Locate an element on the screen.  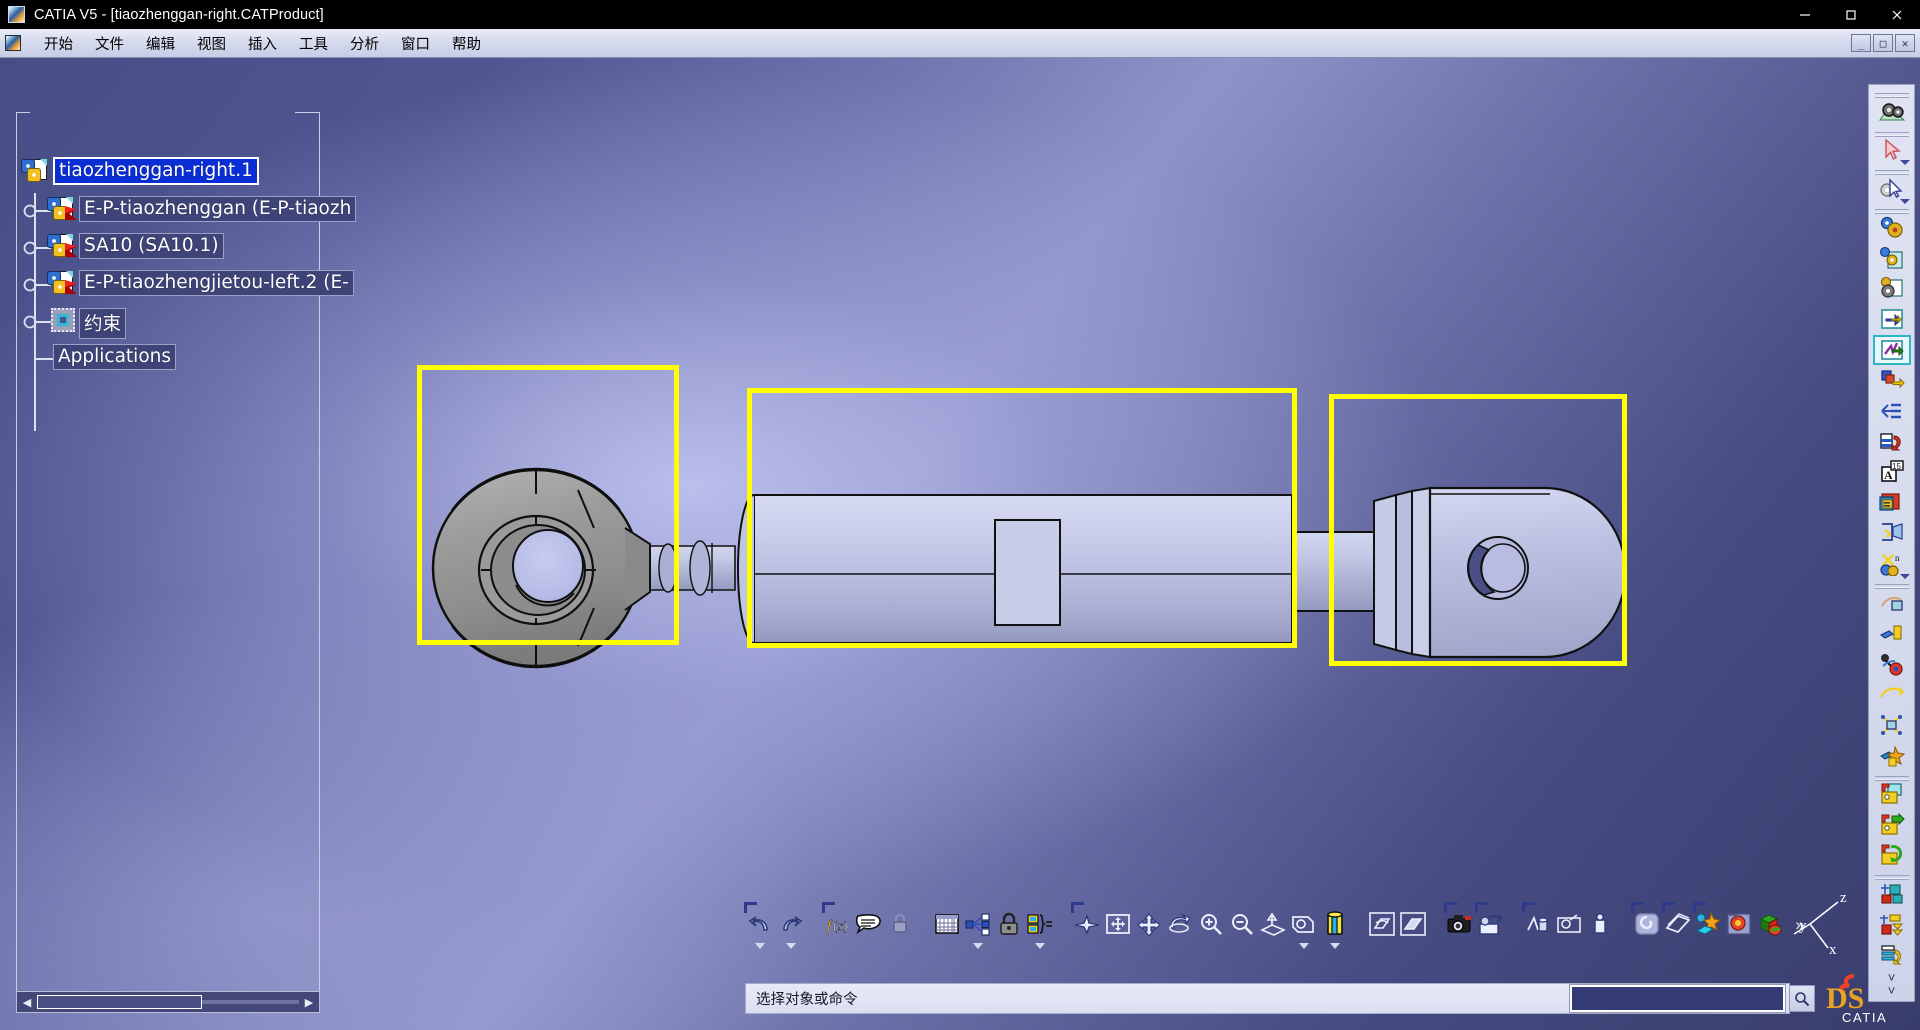
menu-item-start: 开始 is located at coordinates (58, 43).